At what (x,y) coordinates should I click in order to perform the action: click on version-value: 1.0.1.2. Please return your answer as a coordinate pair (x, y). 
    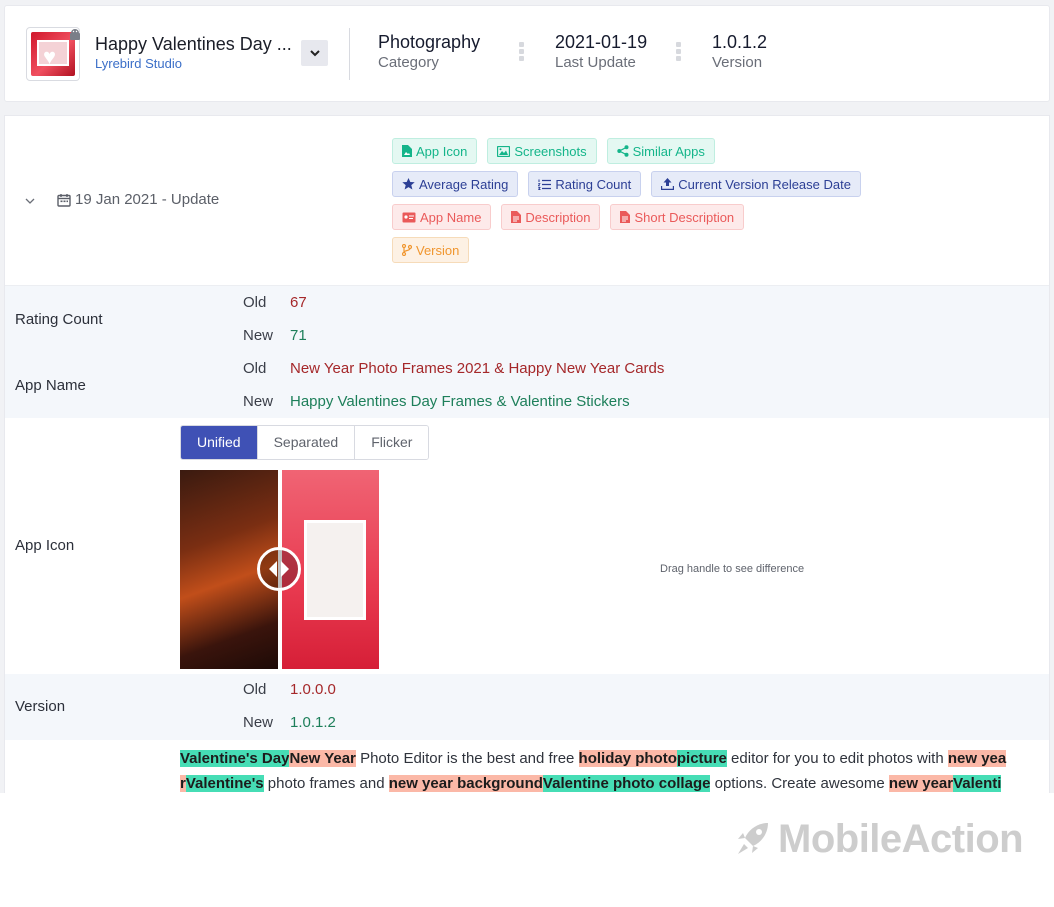
    Looking at the image, I should click on (740, 42).